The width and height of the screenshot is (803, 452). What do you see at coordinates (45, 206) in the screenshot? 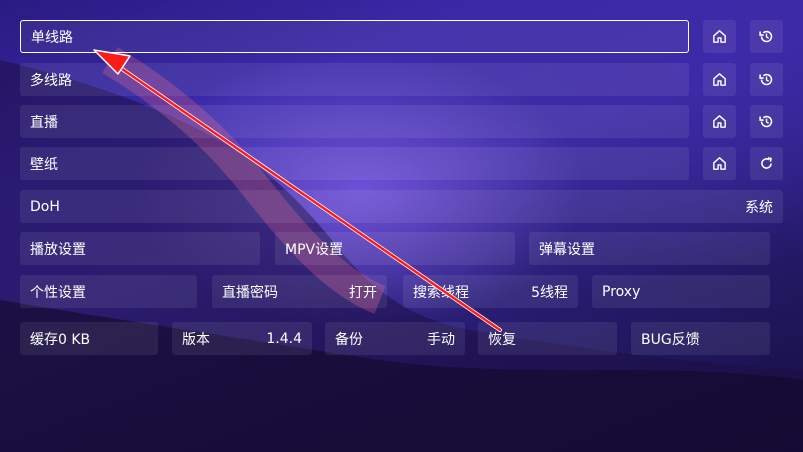
I see `doh-label: DoH` at bounding box center [45, 206].